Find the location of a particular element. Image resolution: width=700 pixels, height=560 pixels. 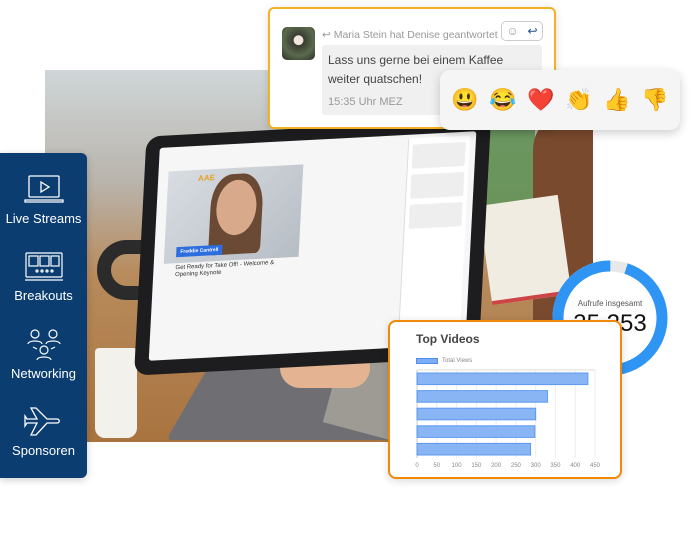

sidebar-item-networking: Networking is located at coordinates (43, 354).